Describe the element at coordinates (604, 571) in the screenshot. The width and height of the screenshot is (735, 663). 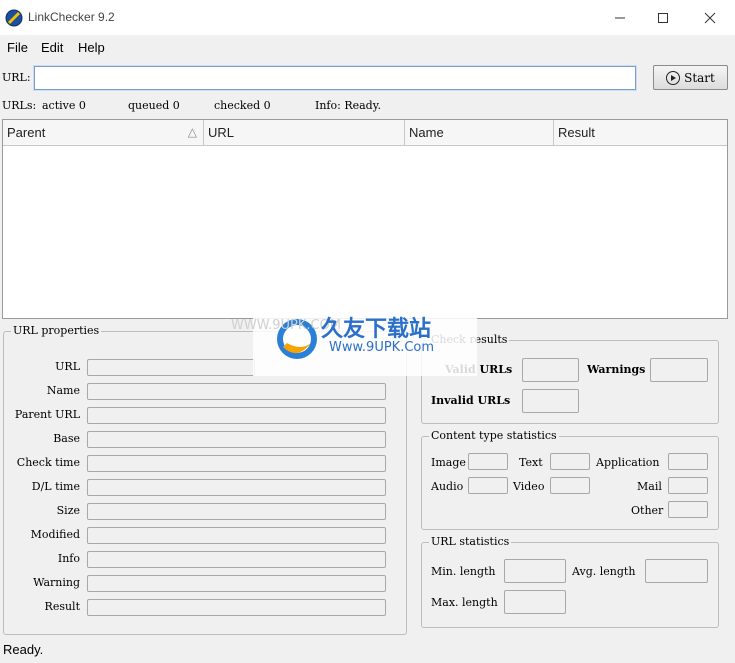
I see `avg-length-label: Avg. length` at that location.